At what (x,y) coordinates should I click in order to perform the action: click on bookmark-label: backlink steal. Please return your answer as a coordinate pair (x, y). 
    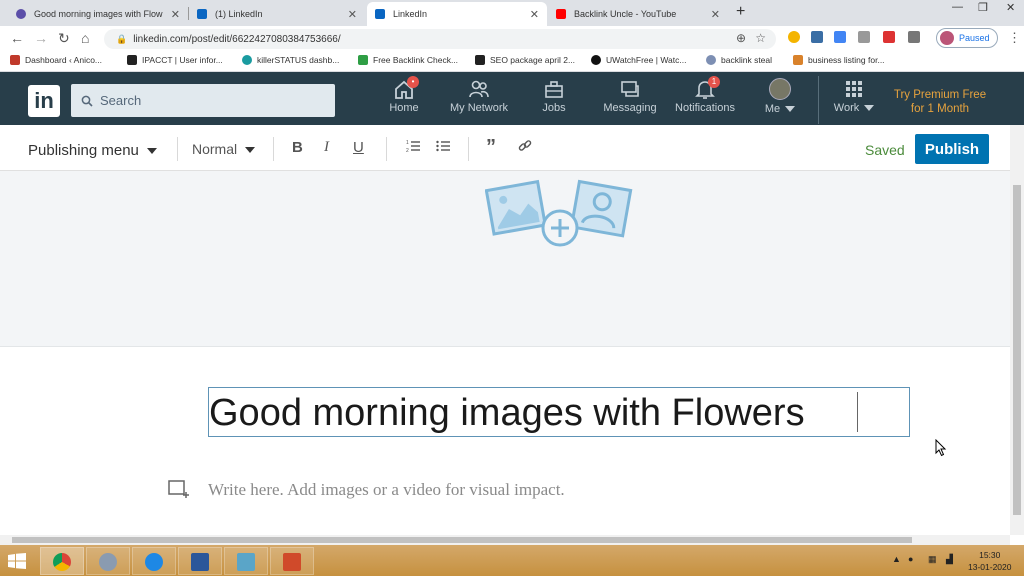
    Looking at the image, I should click on (747, 60).